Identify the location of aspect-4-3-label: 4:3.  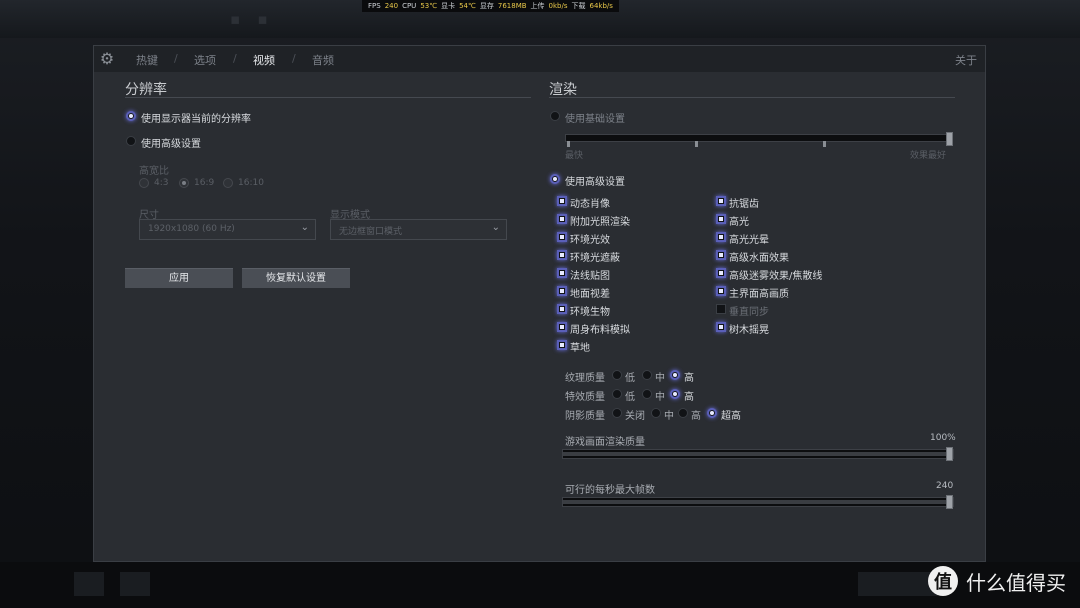
(161, 183).